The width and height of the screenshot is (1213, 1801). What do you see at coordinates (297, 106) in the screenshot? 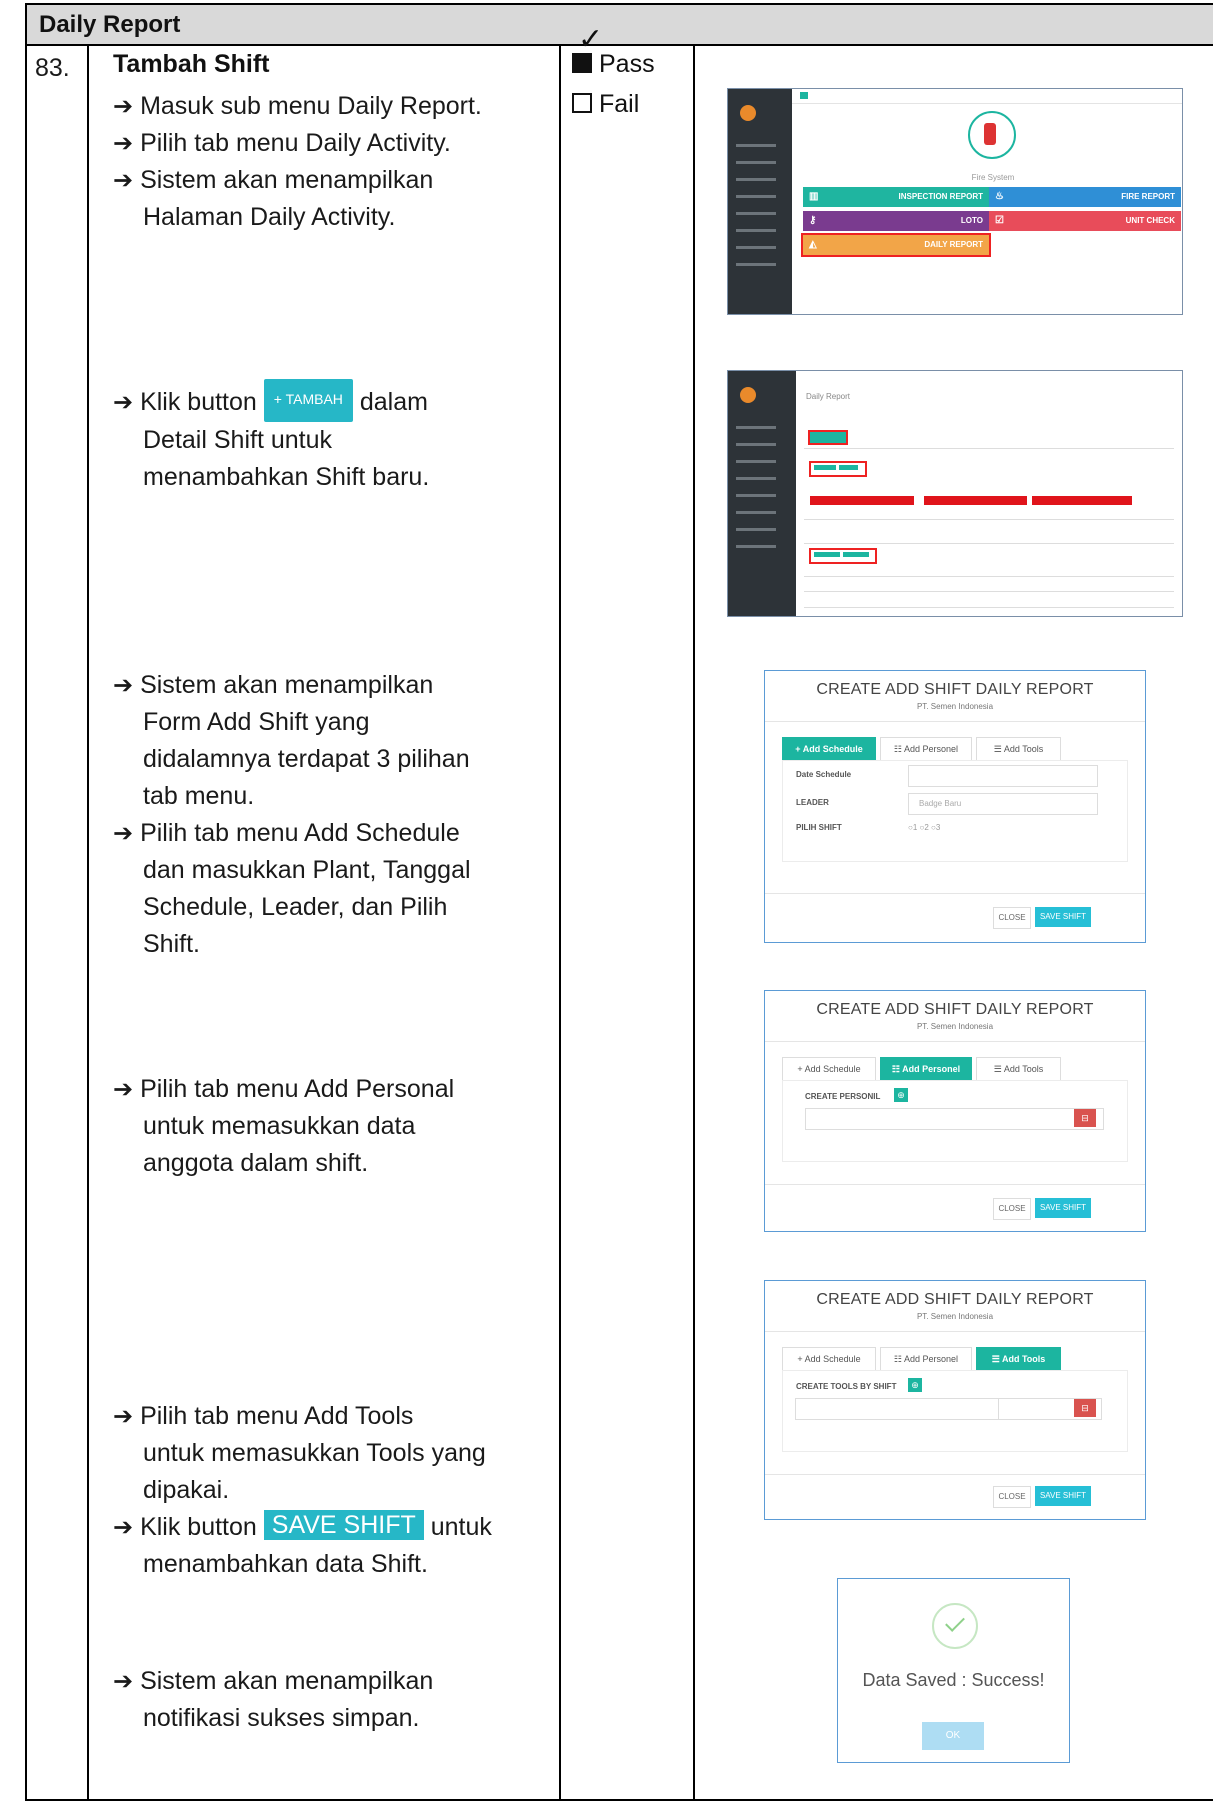
I see `step-1: ➔ Masuk sub menu Daily Report.` at bounding box center [297, 106].